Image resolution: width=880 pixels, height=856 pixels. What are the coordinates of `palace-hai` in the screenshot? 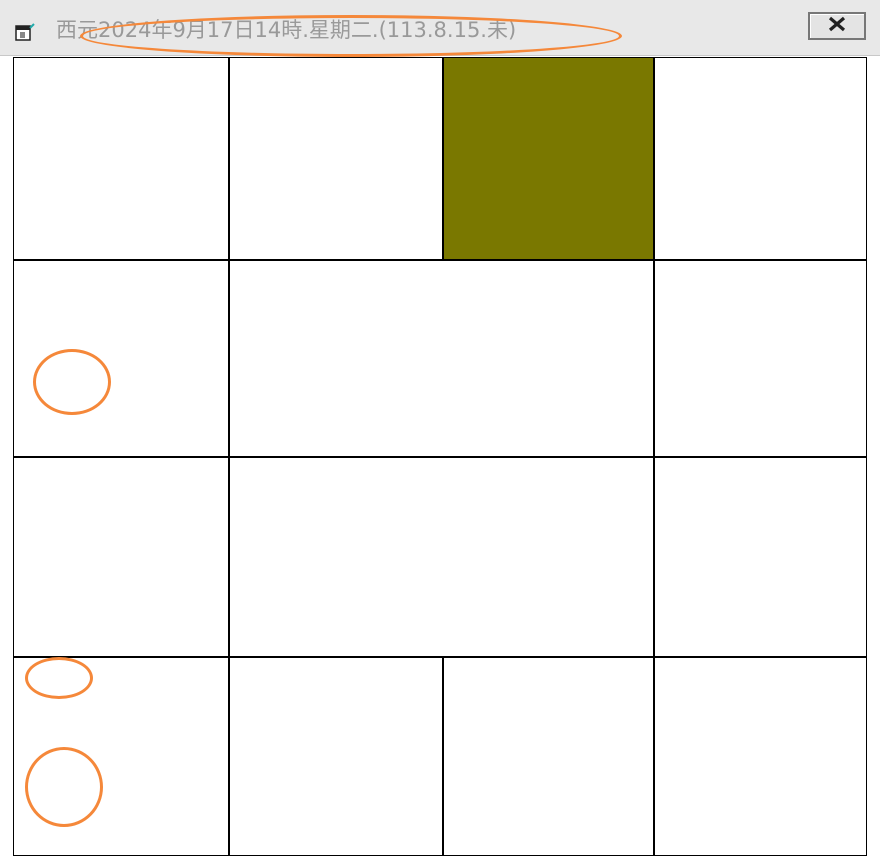 It's located at (760, 756).